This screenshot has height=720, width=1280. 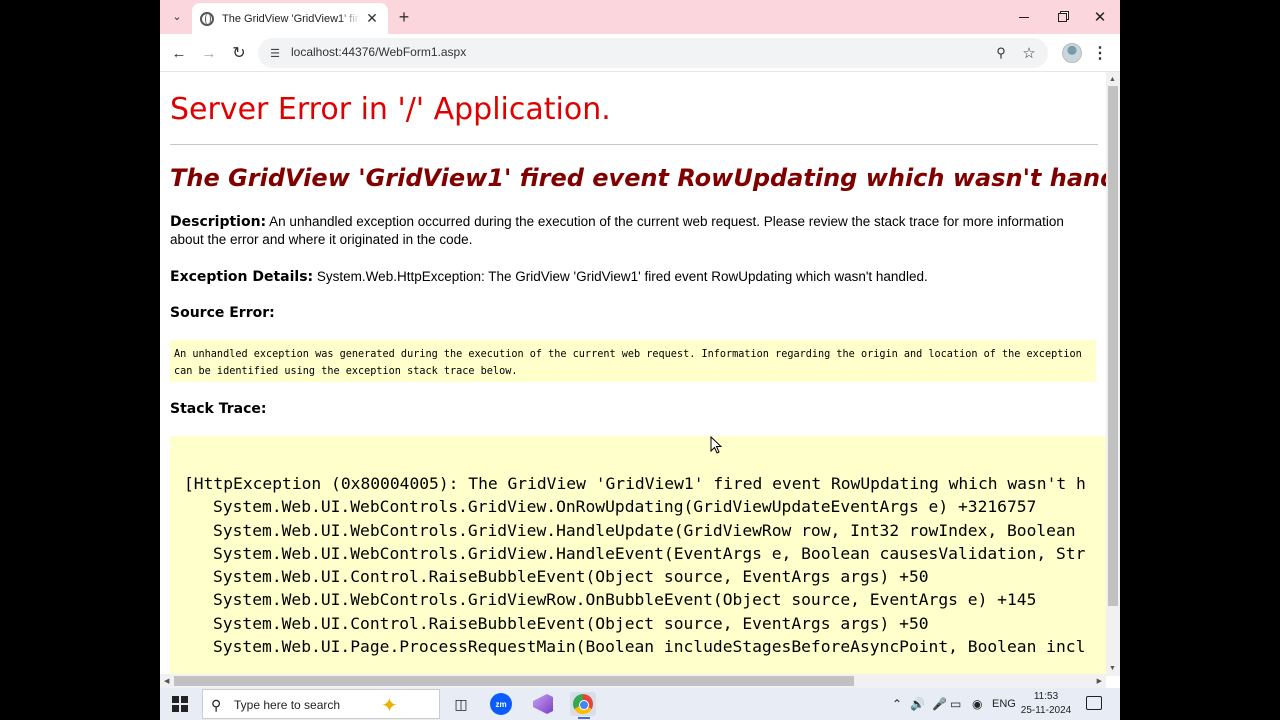 I want to click on speaker-icon: 🔊, so click(x=917, y=704).